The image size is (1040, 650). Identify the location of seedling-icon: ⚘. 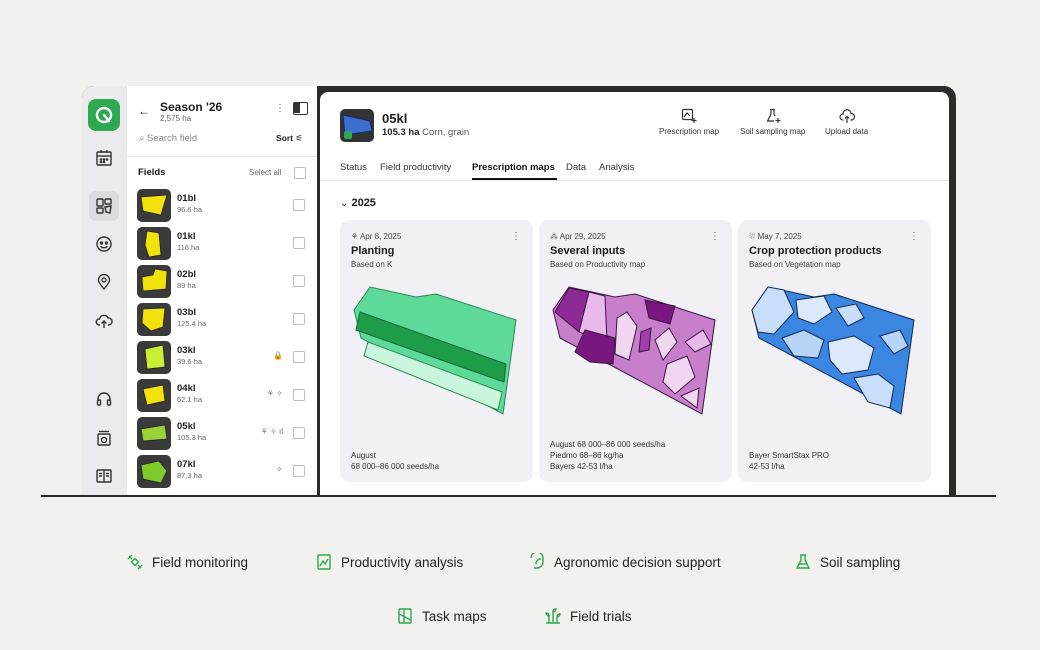
(355, 236).